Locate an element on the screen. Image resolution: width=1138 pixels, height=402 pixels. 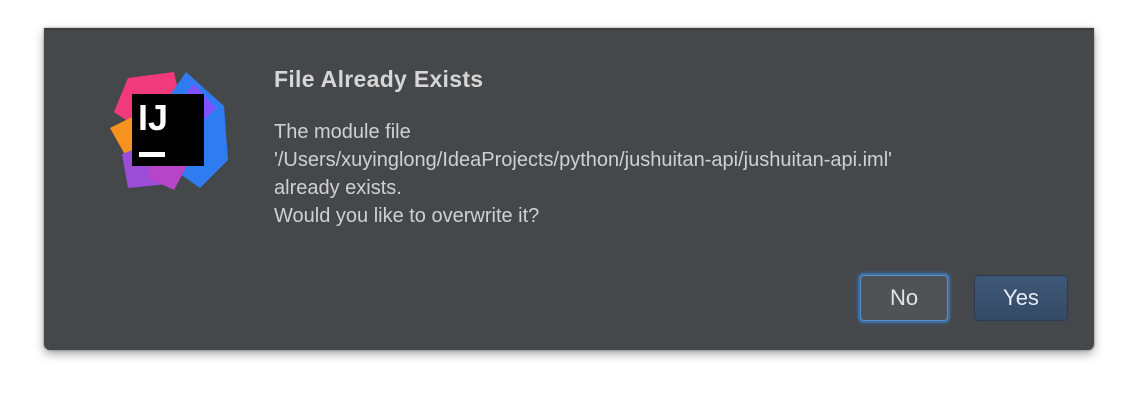
dialog-top-shadow is located at coordinates (569, 30).